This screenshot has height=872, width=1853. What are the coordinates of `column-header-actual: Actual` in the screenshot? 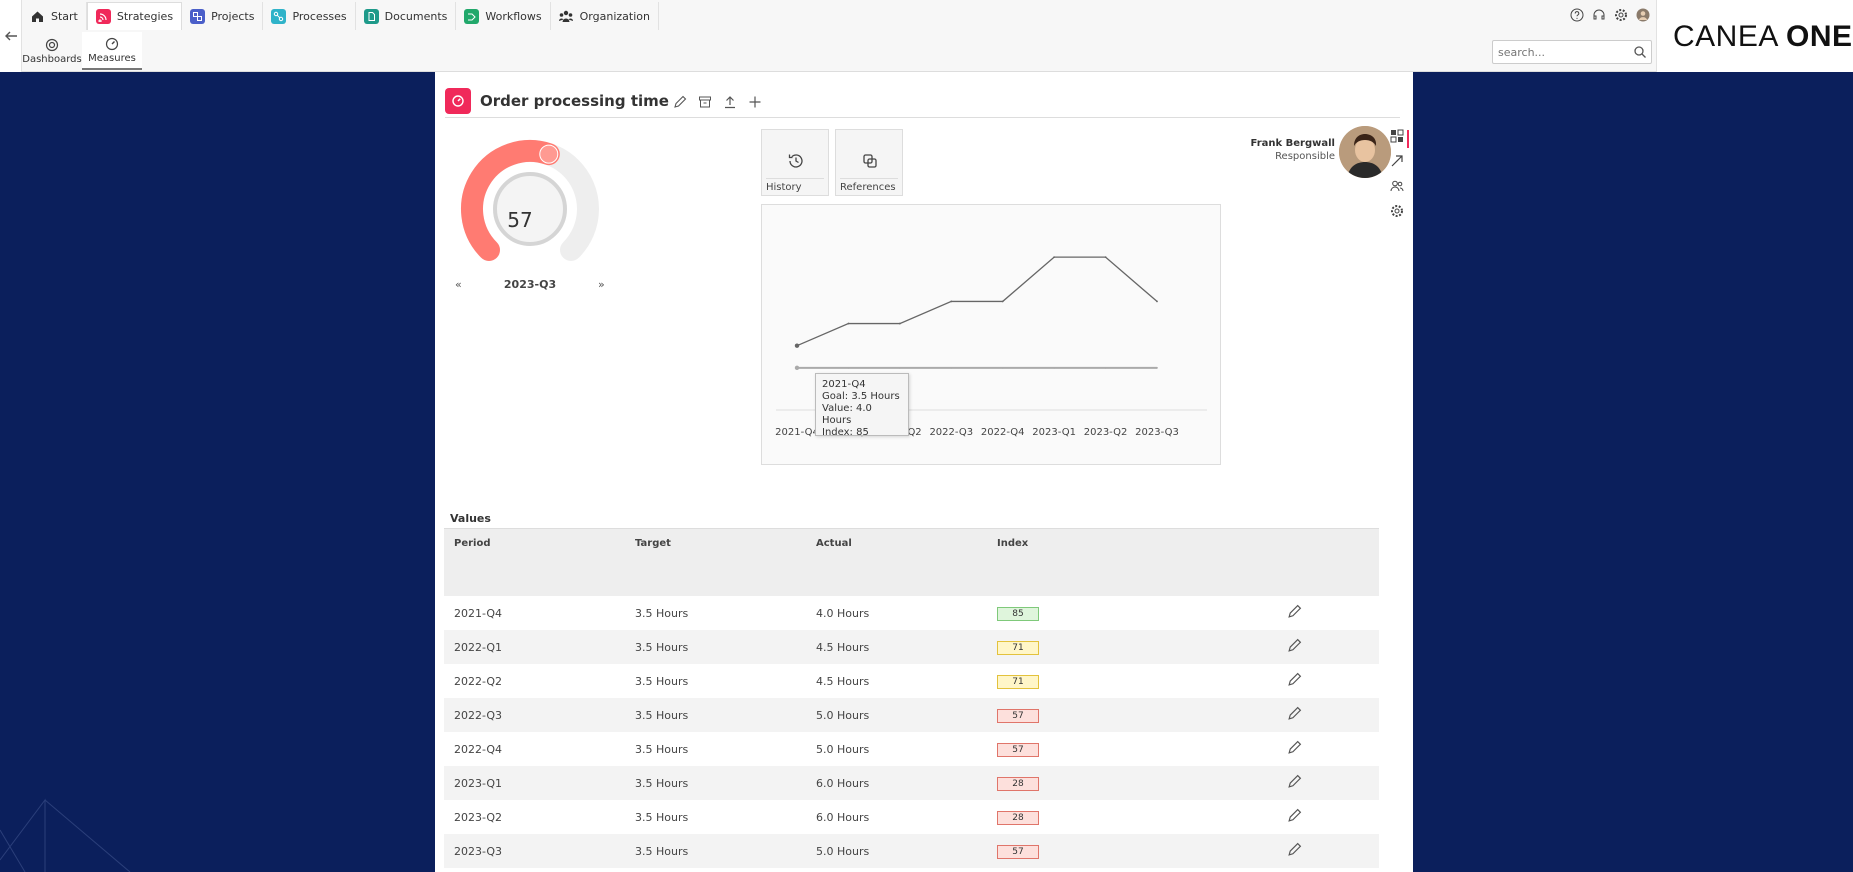 It's located at (896, 562).